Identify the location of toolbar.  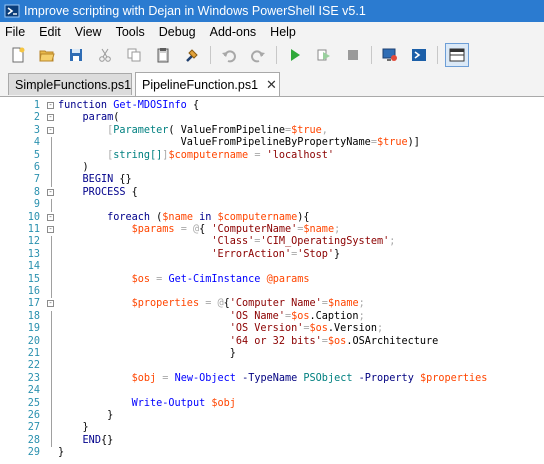
(272, 55).